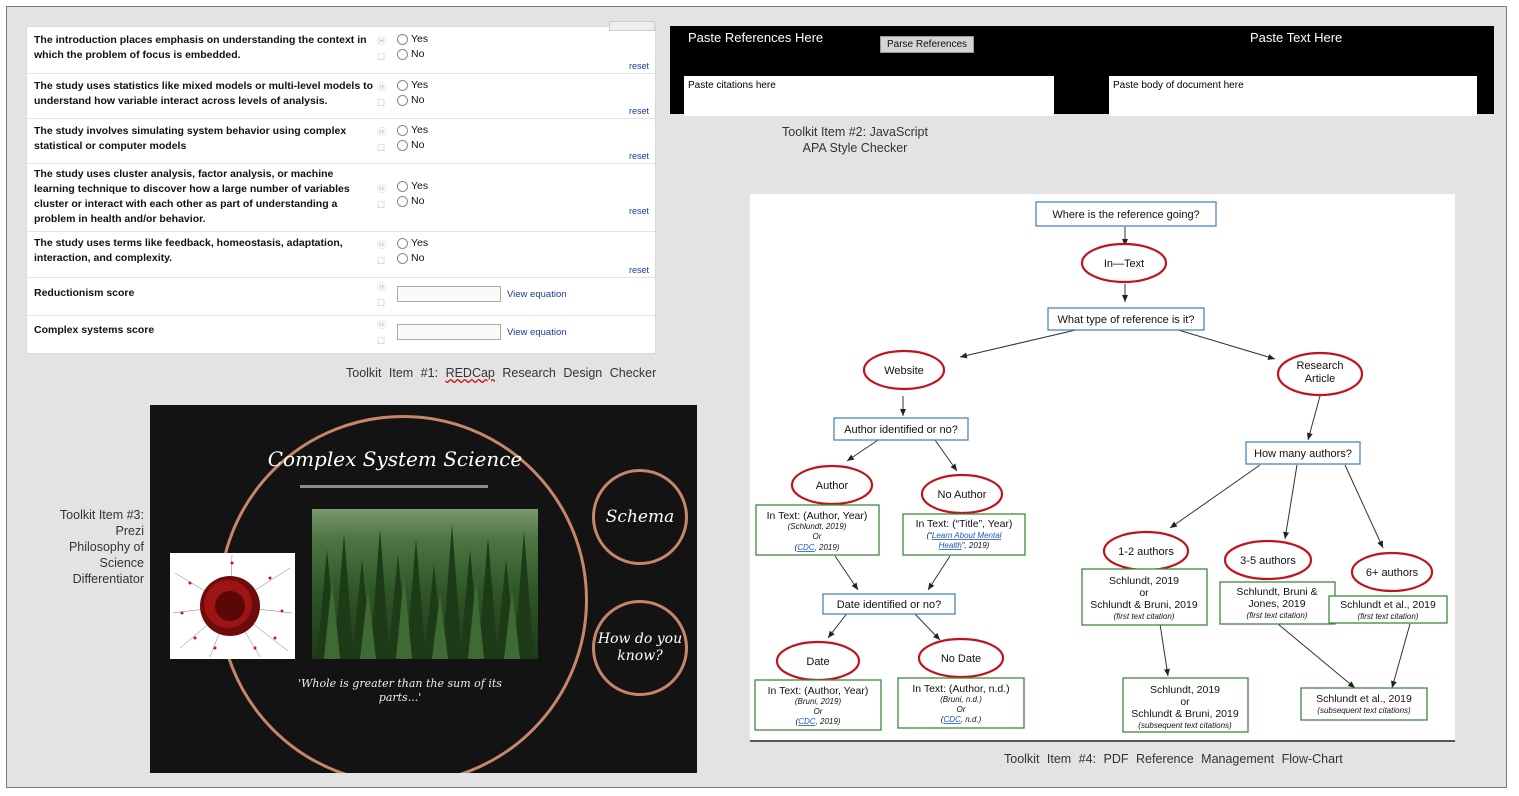  What do you see at coordinates (1185, 690) in the screenshot?
I see `result-text: Schlundt, 2019` at bounding box center [1185, 690].